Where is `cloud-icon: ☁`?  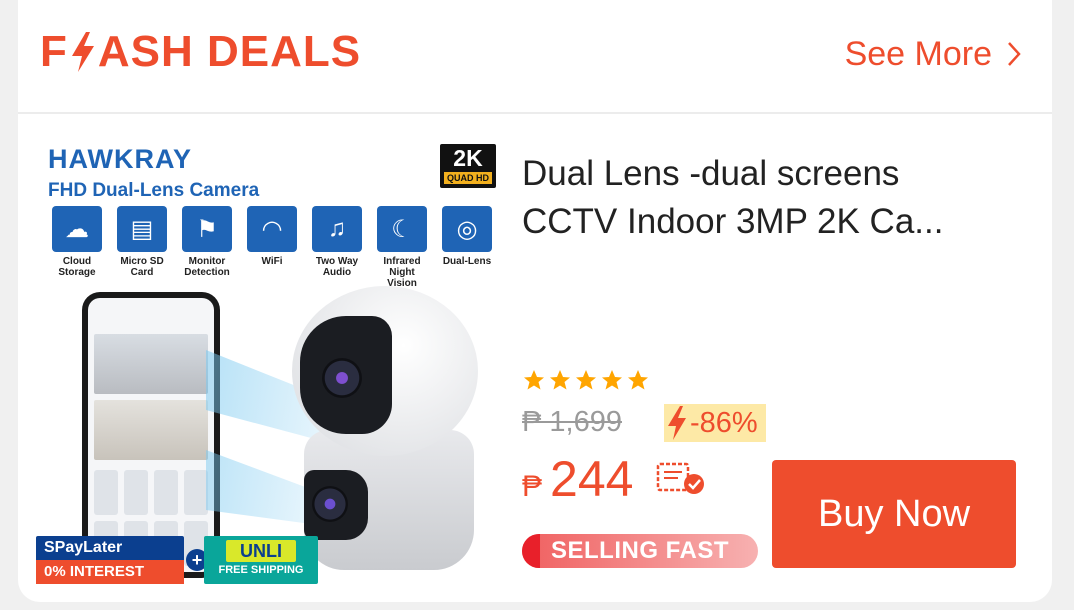 cloud-icon: ☁ is located at coordinates (77, 229).